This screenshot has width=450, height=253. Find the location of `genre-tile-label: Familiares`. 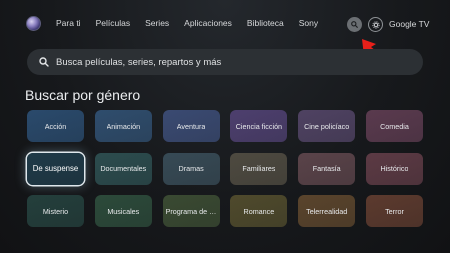

genre-tile-label: Familiares is located at coordinates (259, 168).